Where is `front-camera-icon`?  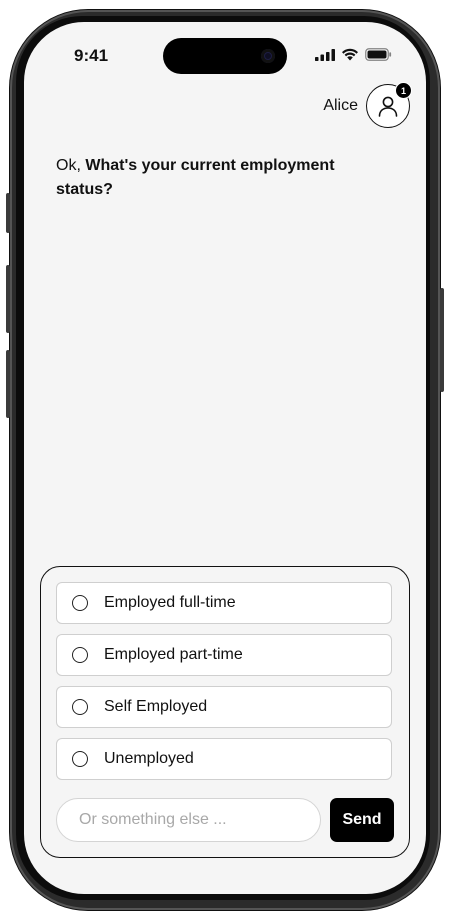
front-camera-icon is located at coordinates (268, 56).